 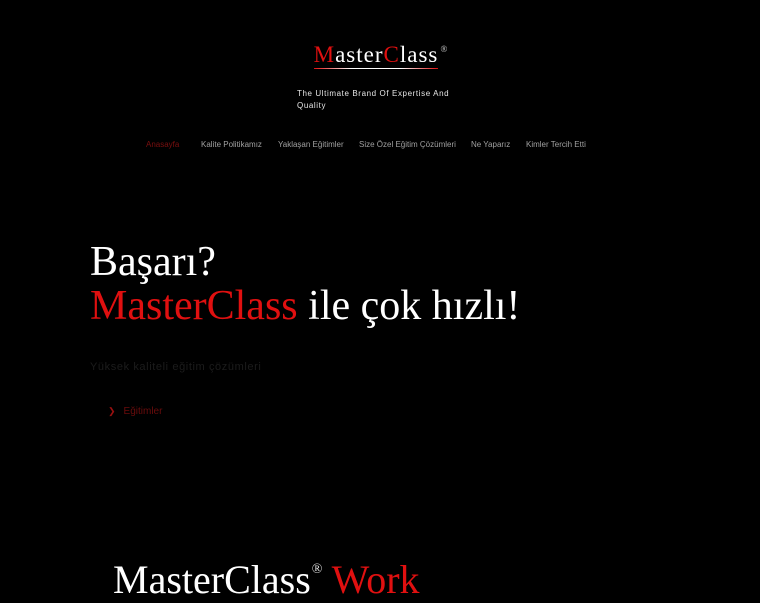 I want to click on nav-item-ne-yapariz: Ne Yaparız, so click(x=490, y=144).